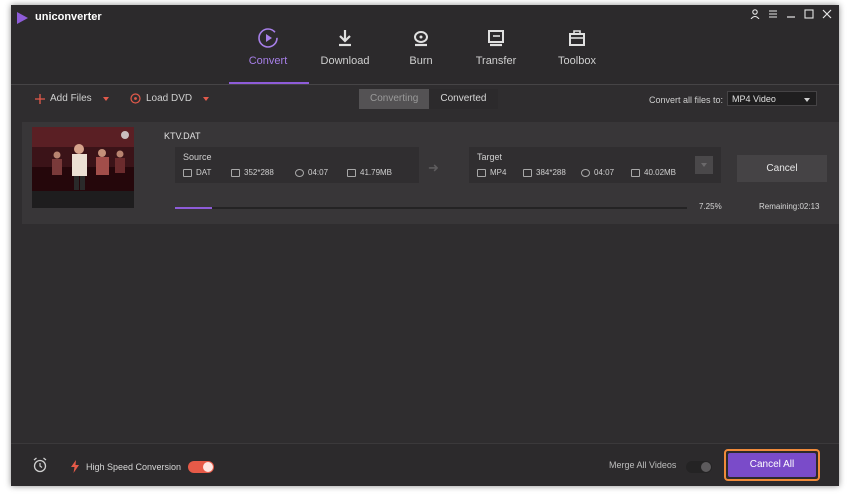 This screenshot has height=502, width=850. I want to click on merge-label: Merge All Videos, so click(643, 465).